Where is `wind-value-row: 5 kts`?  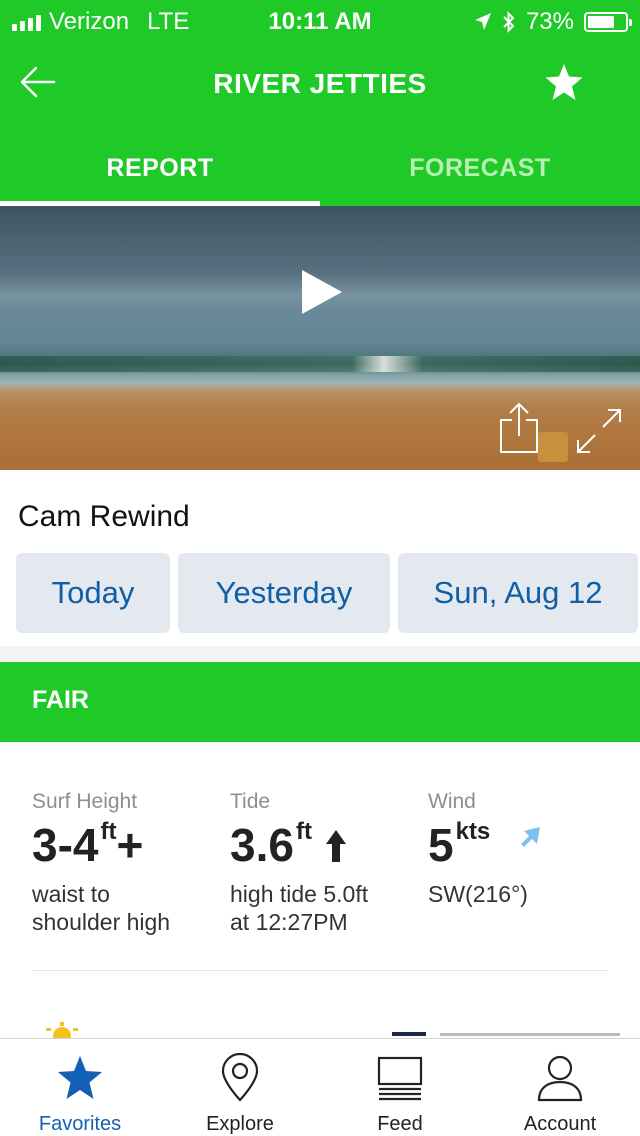 wind-value-row: 5 kts is located at coordinates (486, 844).